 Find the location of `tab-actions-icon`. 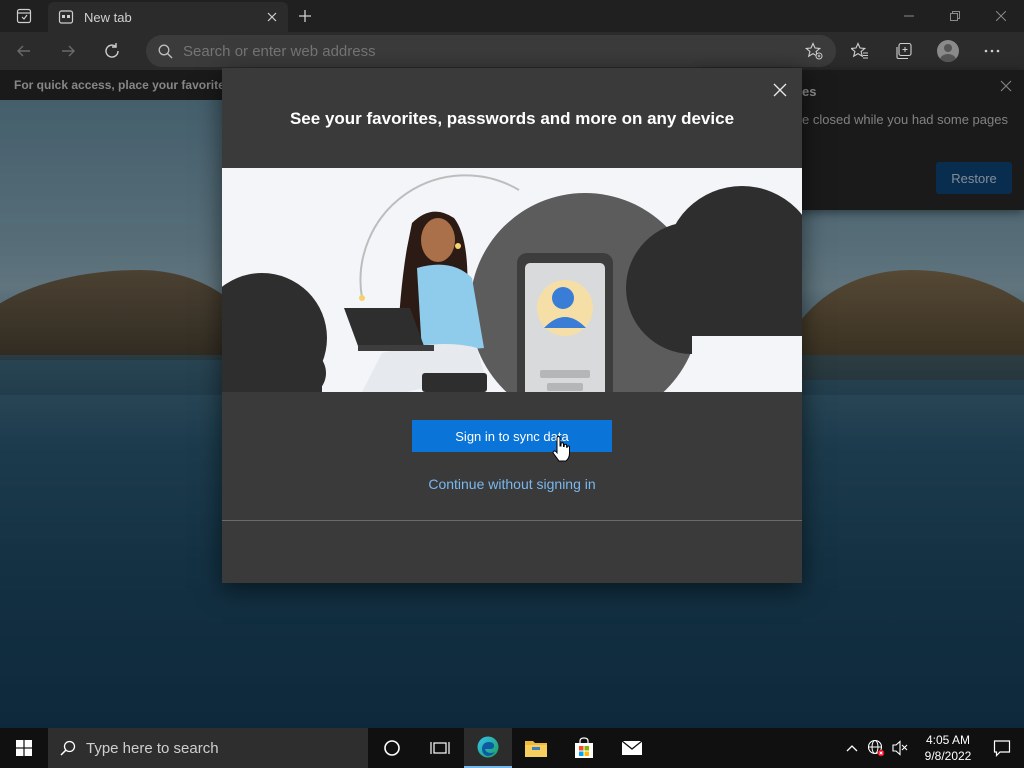

tab-actions-icon is located at coordinates (24, 16).